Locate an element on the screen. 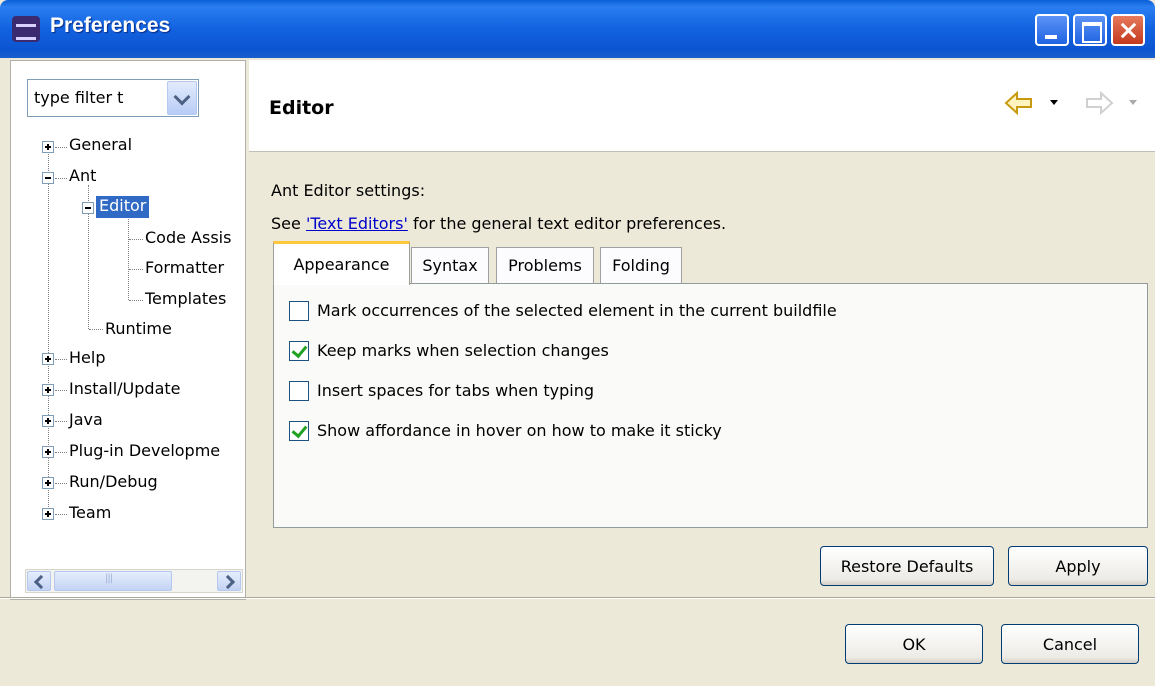 The width and height of the screenshot is (1155, 686). scroll-left-button is located at coordinates (39, 581).